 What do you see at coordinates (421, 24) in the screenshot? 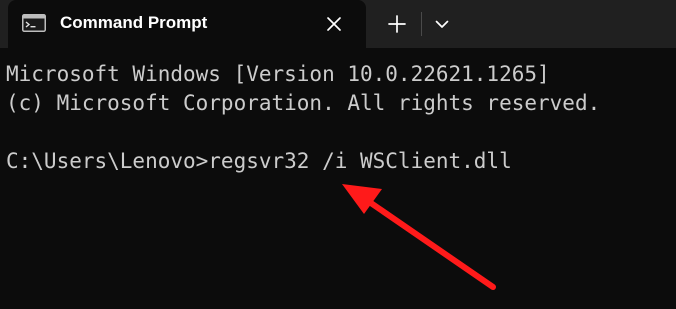
I see `titlebar-divider` at bounding box center [421, 24].